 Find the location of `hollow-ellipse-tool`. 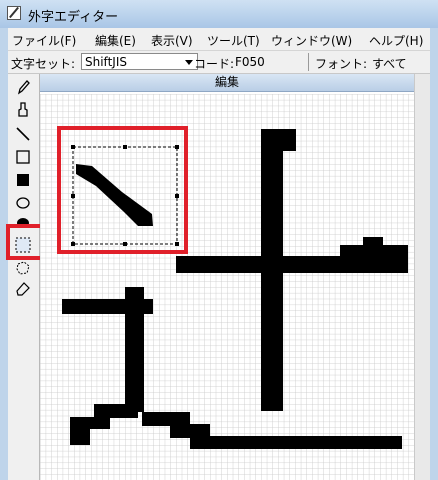

hollow-ellipse-tool is located at coordinates (23, 203).